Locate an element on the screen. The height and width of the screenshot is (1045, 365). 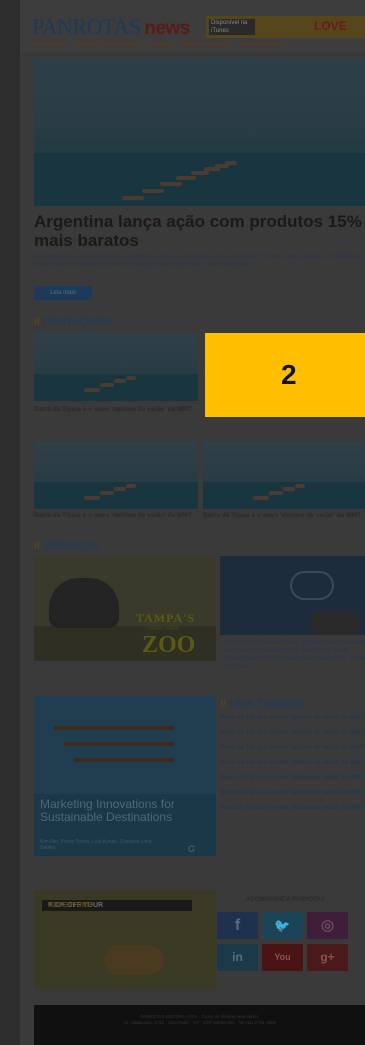
panrotas-logo: PANROTAS news is located at coordinates (111, 27).